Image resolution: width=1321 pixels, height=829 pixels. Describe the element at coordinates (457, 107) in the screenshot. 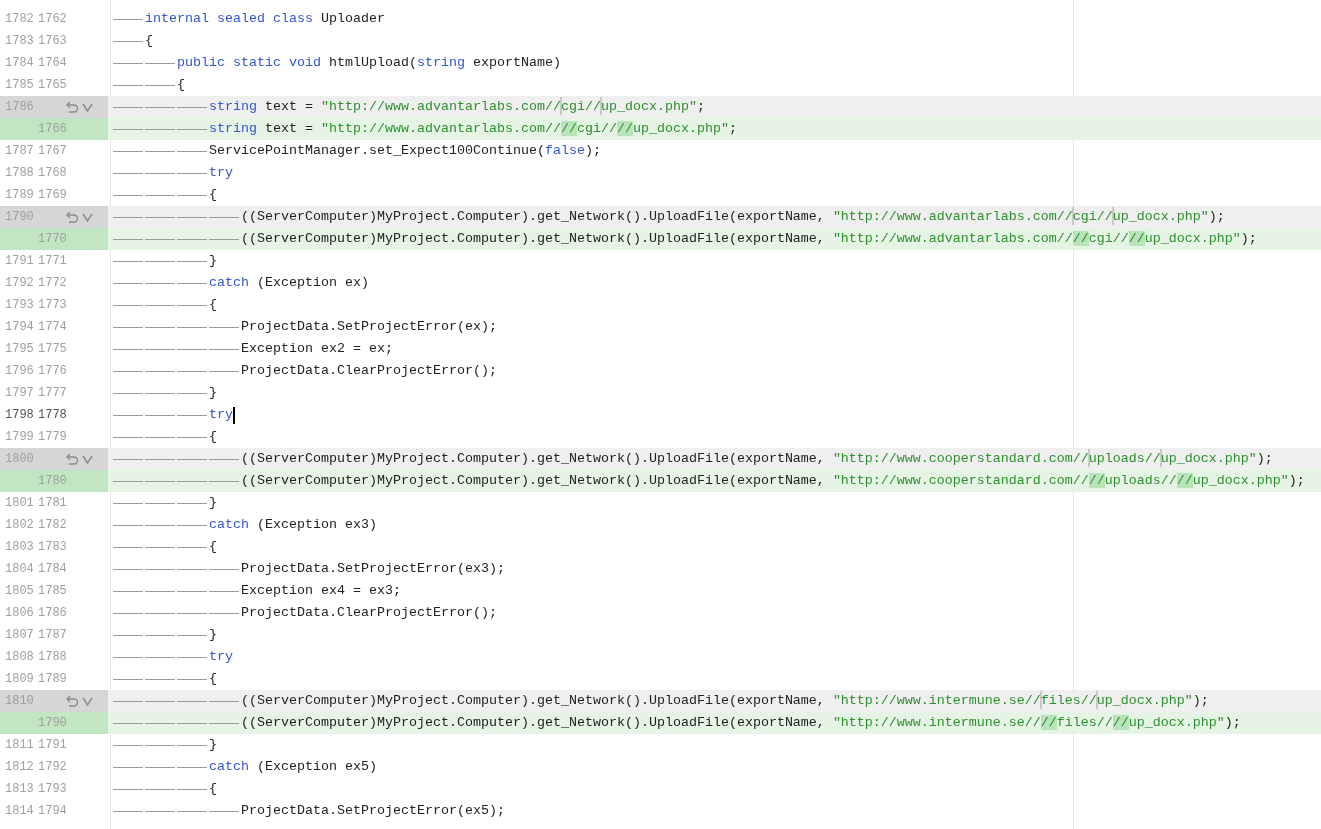

I see `code-text: string text = "http://www.advantarlabs.com//cgi//up_docx.php";` at that location.